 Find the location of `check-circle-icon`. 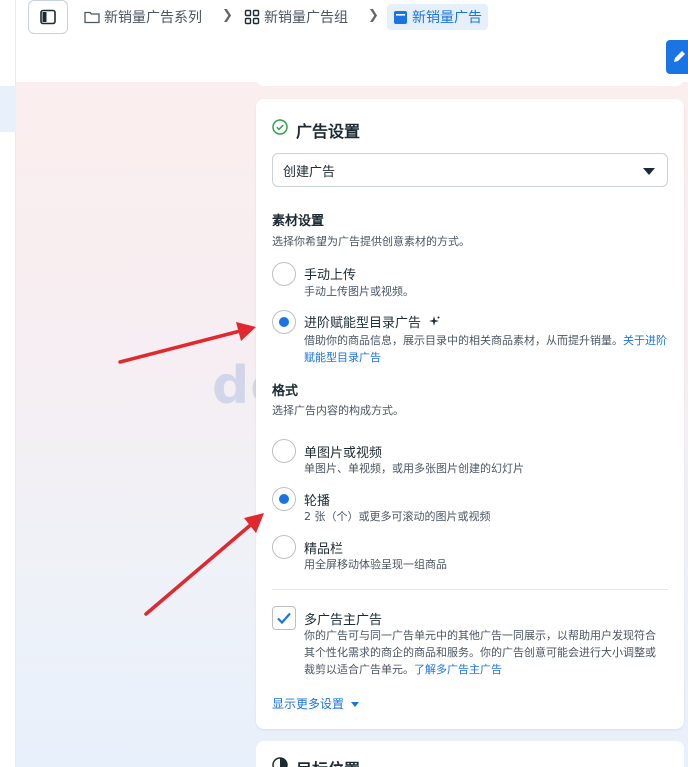

check-circle-icon is located at coordinates (280, 129).